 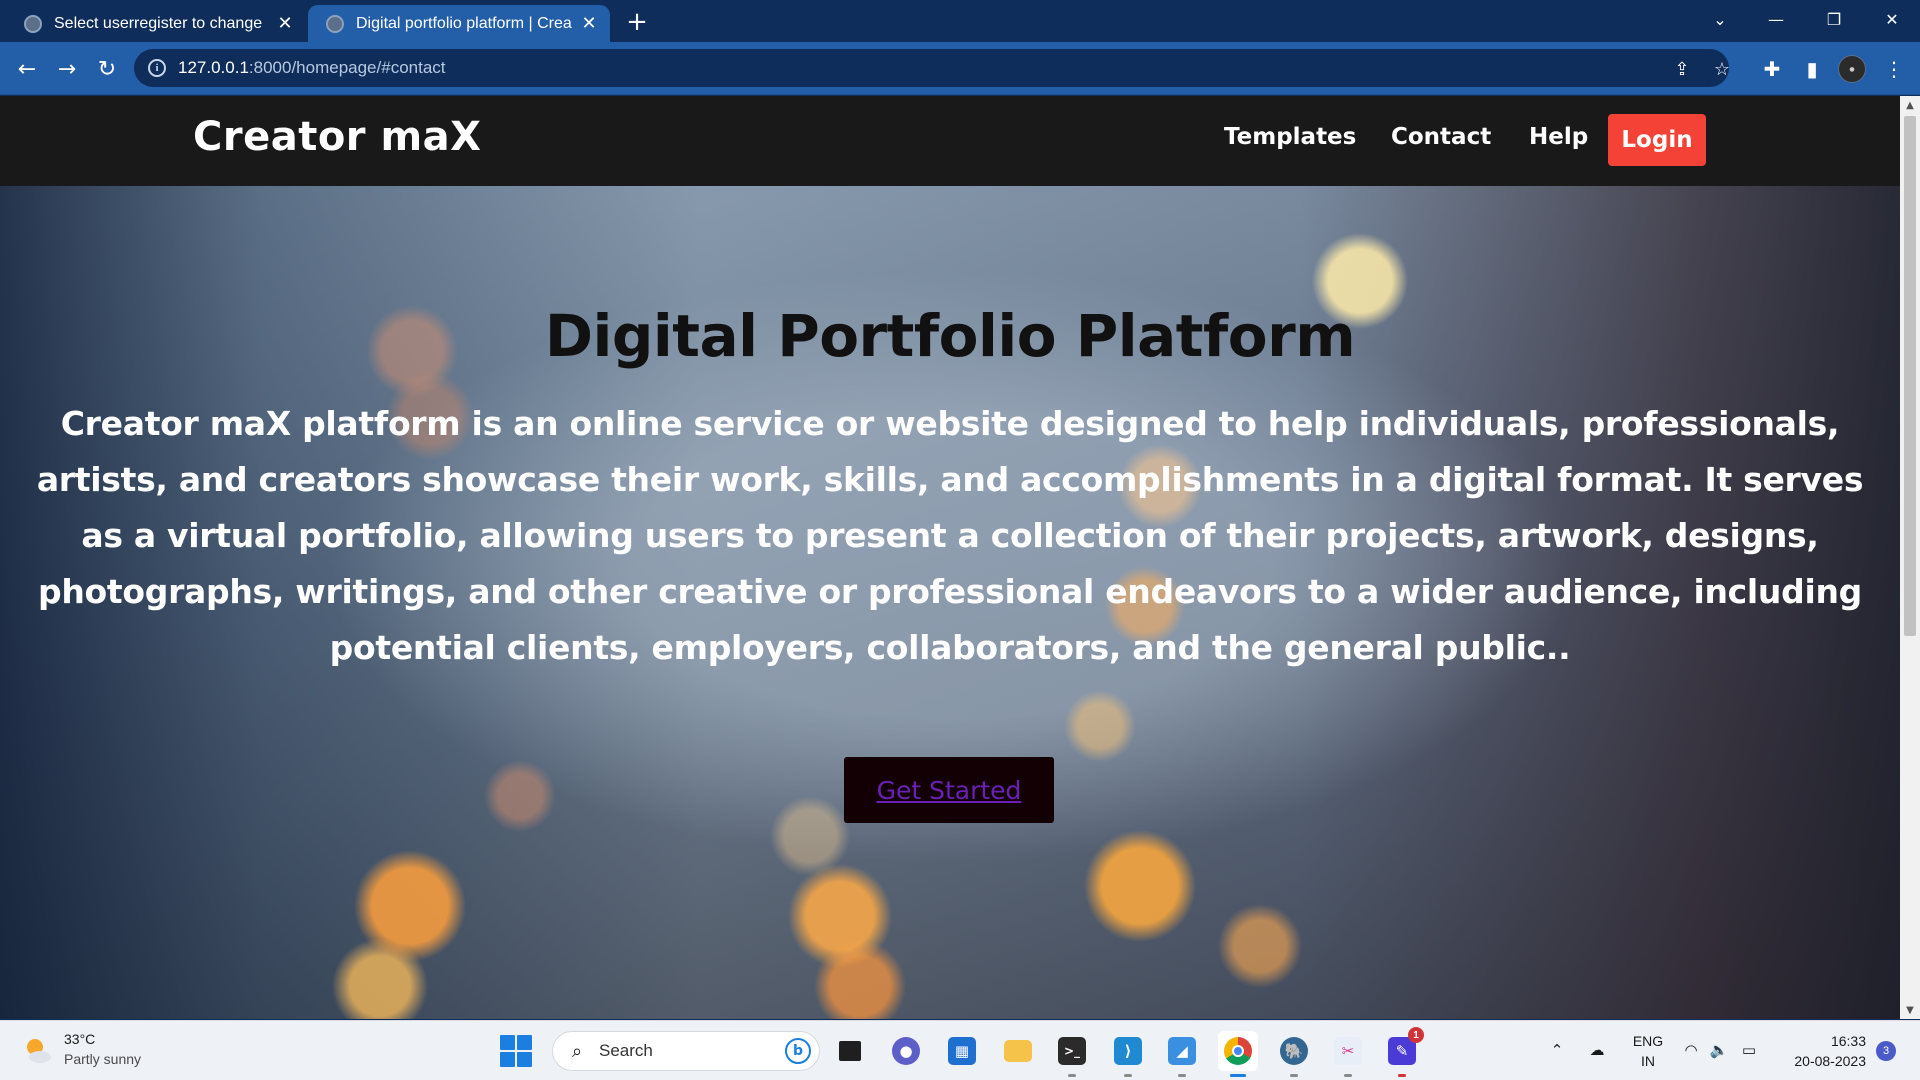 What do you see at coordinates (1682, 69) in the screenshot?
I see `share-icon: ⇪` at bounding box center [1682, 69].